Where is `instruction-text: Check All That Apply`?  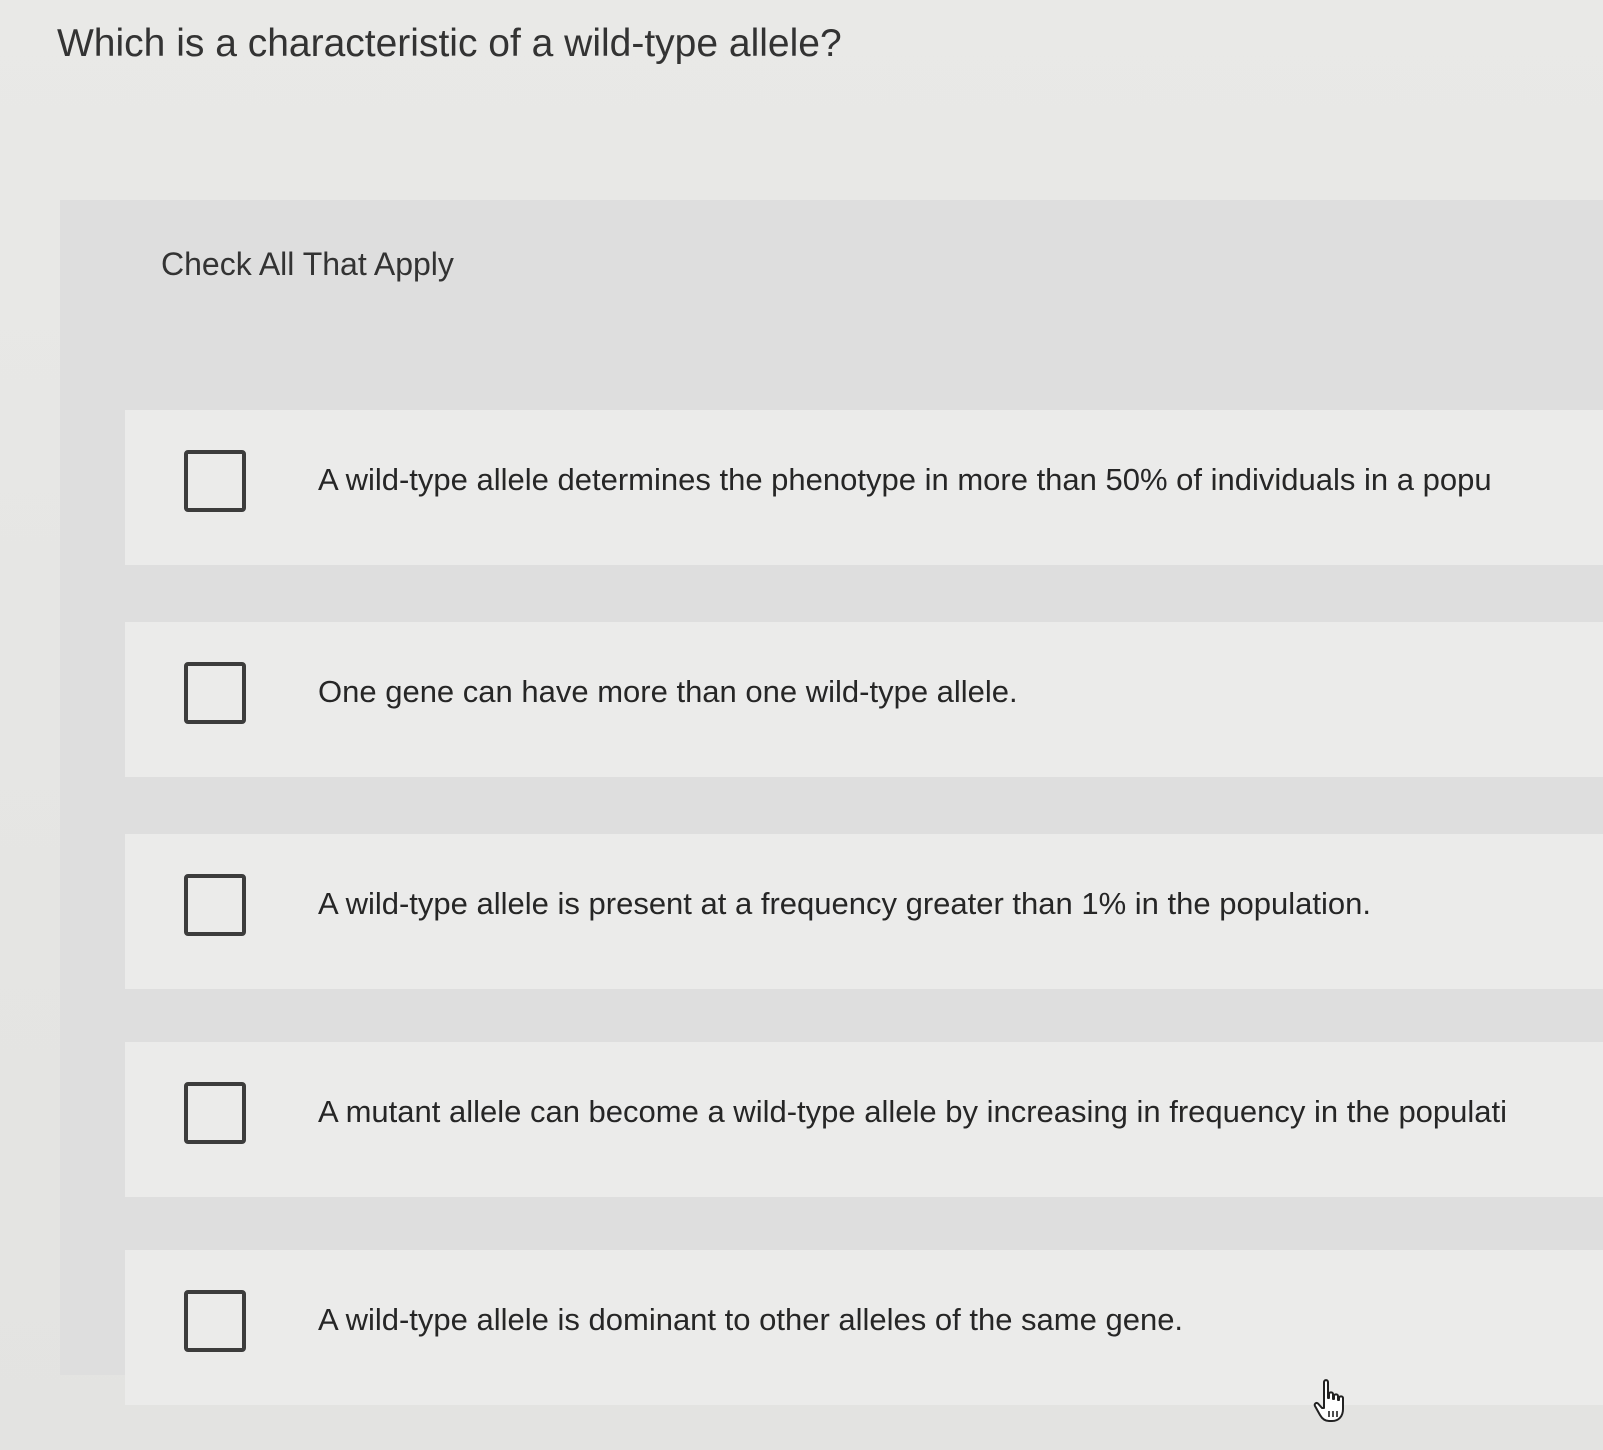 instruction-text: Check All That Apply is located at coordinates (307, 264).